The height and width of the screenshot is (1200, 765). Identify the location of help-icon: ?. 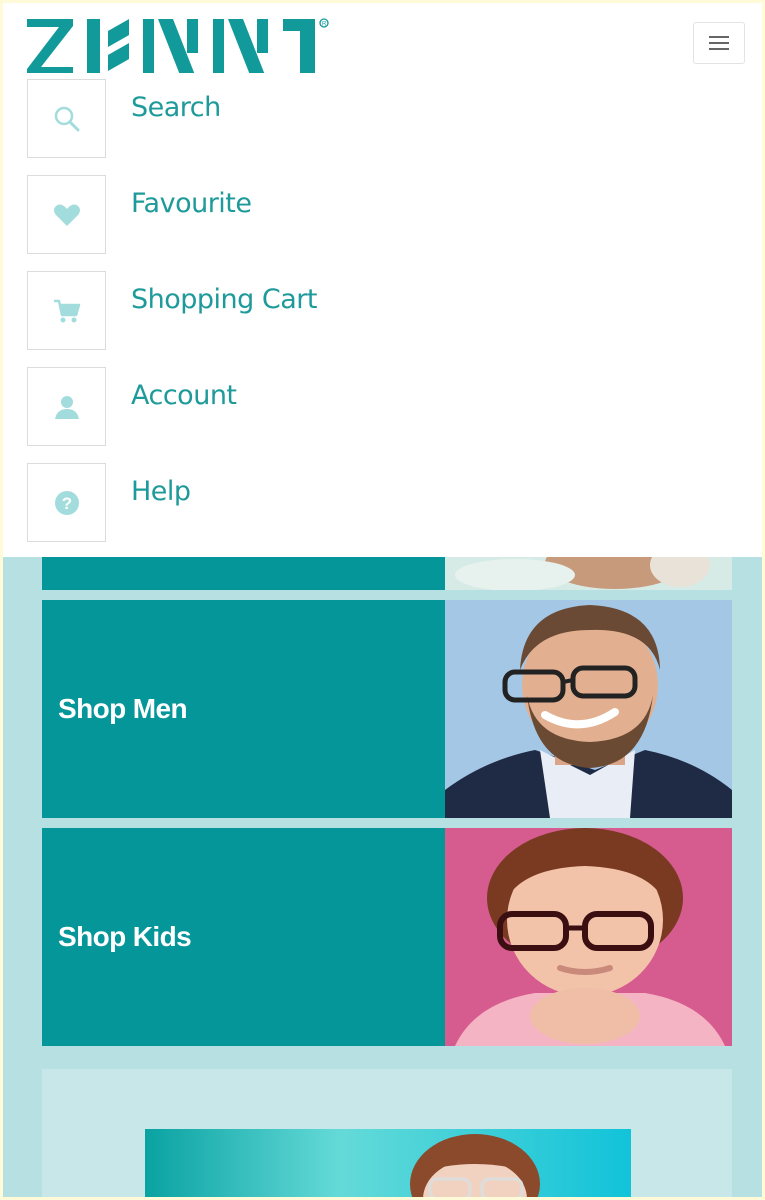
(66, 502).